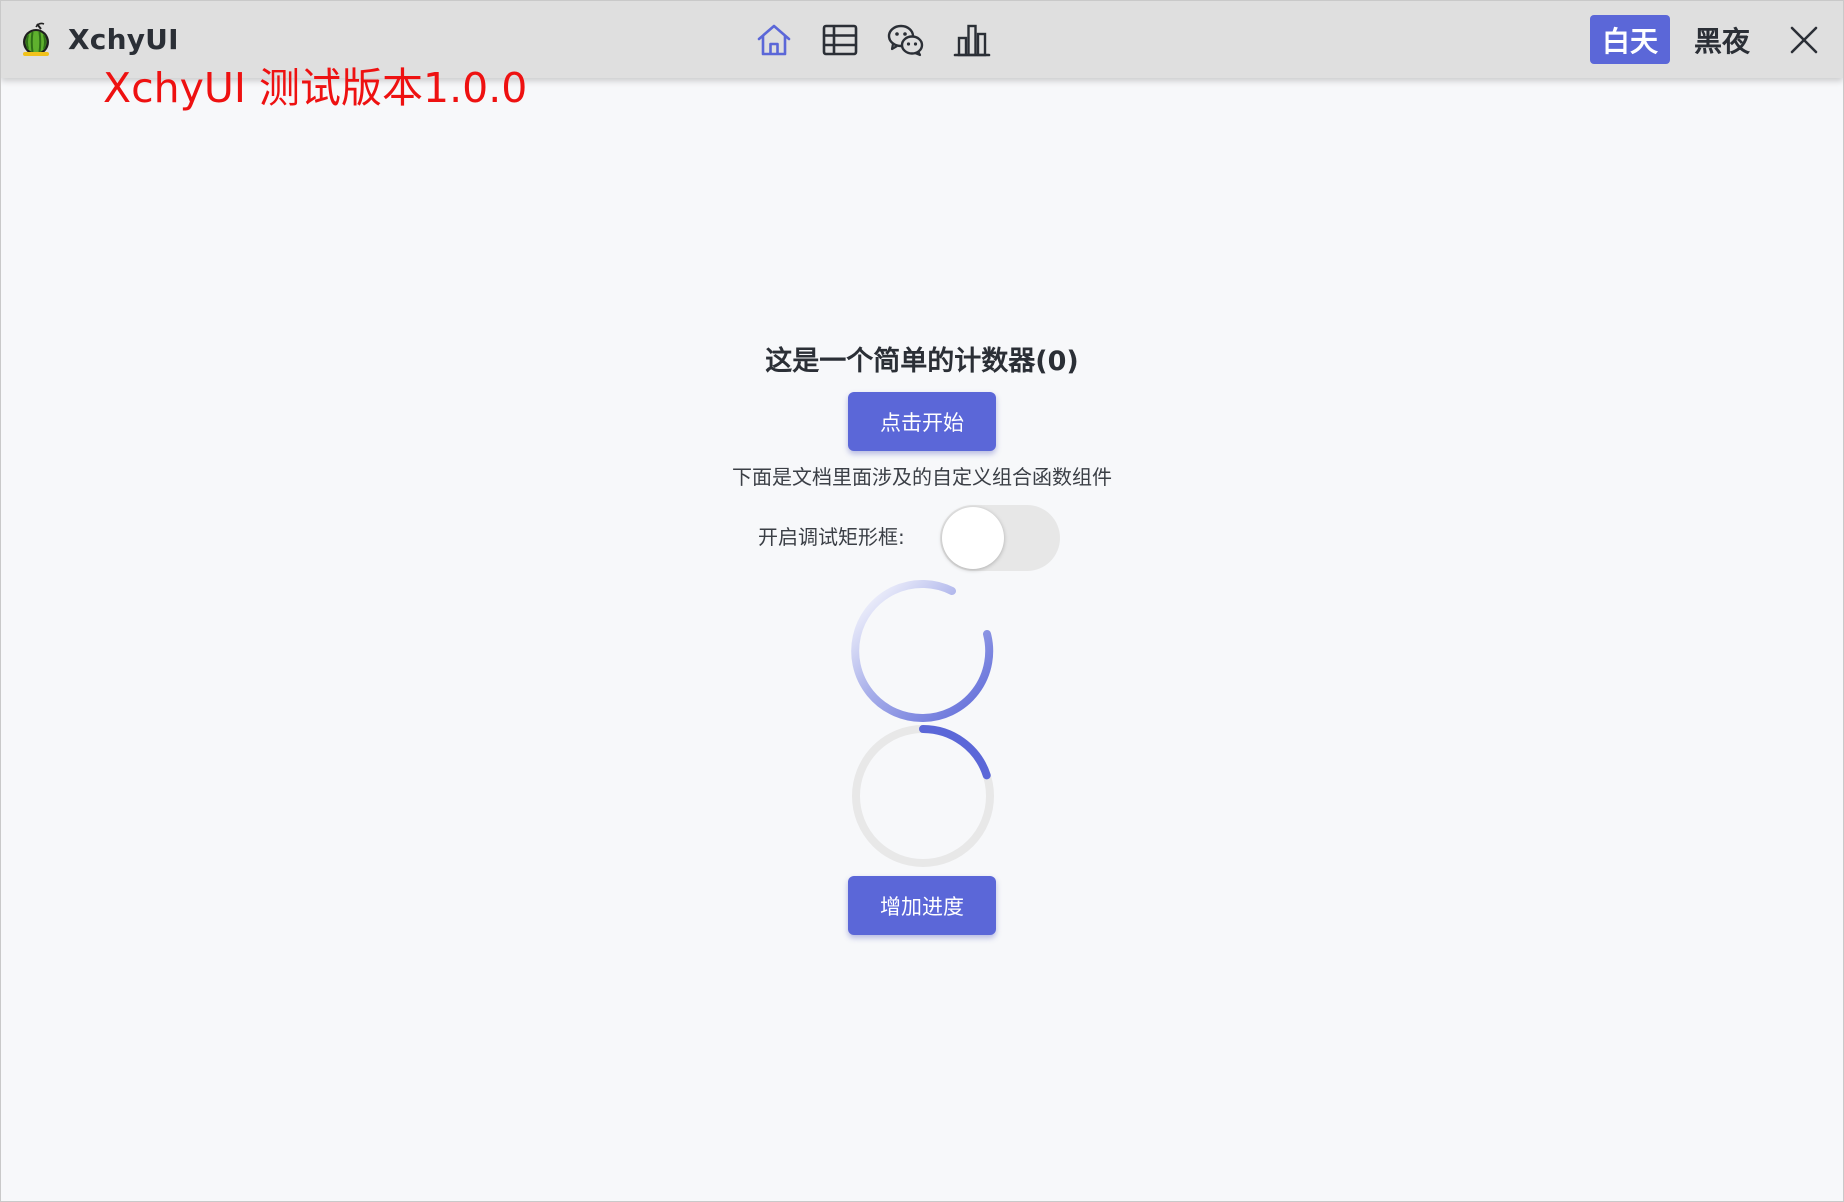  What do you see at coordinates (922, 477) in the screenshot?
I see `components-description: 下面是文档里面涉及的自定义组合函数组件` at bounding box center [922, 477].